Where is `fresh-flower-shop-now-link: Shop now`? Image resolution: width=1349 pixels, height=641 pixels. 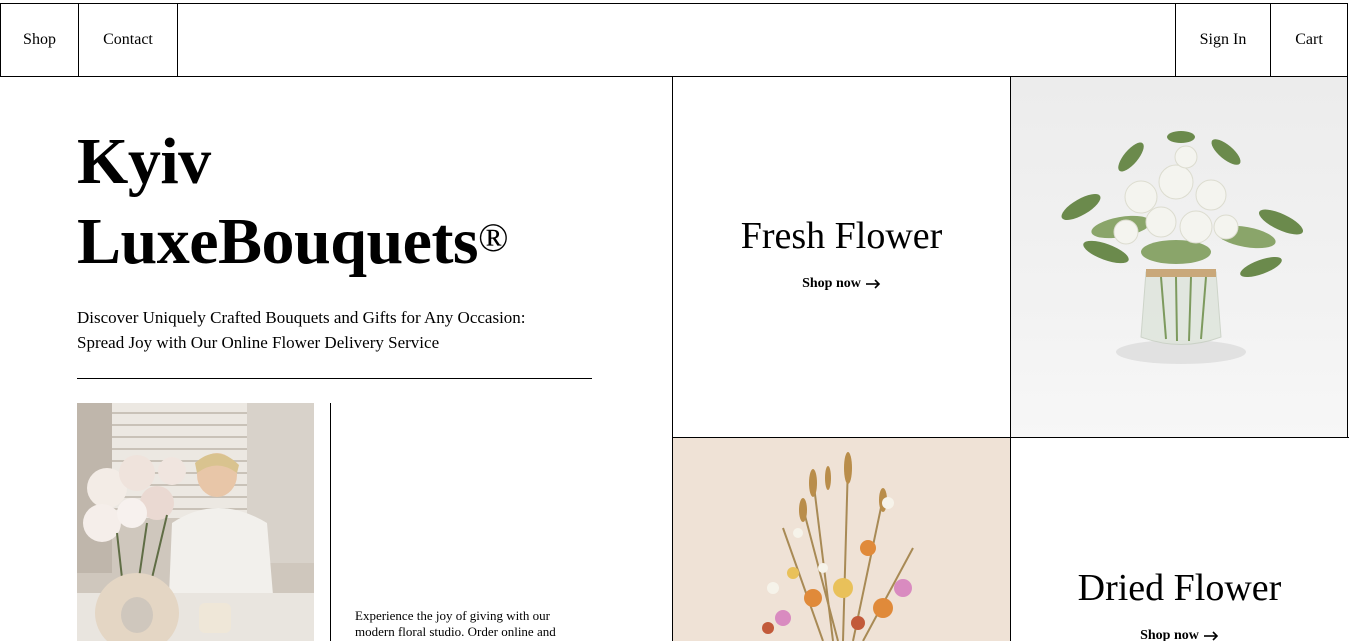
fresh-flower-shop-now-link: Shop now is located at coordinates (841, 284).